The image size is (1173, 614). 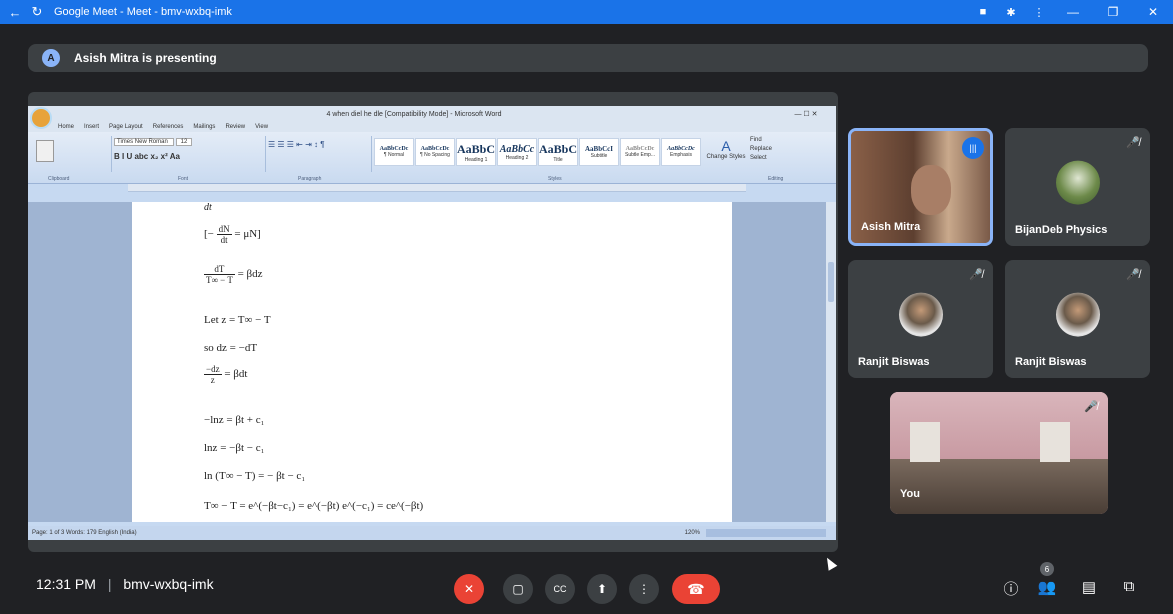 What do you see at coordinates (168, 127) in the screenshot?
I see `tab-references: References` at bounding box center [168, 127].